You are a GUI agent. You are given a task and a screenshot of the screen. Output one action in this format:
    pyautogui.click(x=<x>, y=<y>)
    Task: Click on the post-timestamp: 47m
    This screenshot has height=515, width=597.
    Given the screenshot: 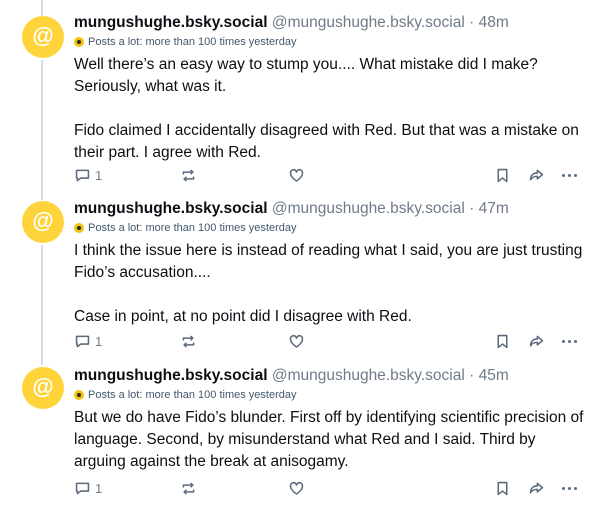 What is the action you would take?
    pyautogui.click(x=494, y=208)
    